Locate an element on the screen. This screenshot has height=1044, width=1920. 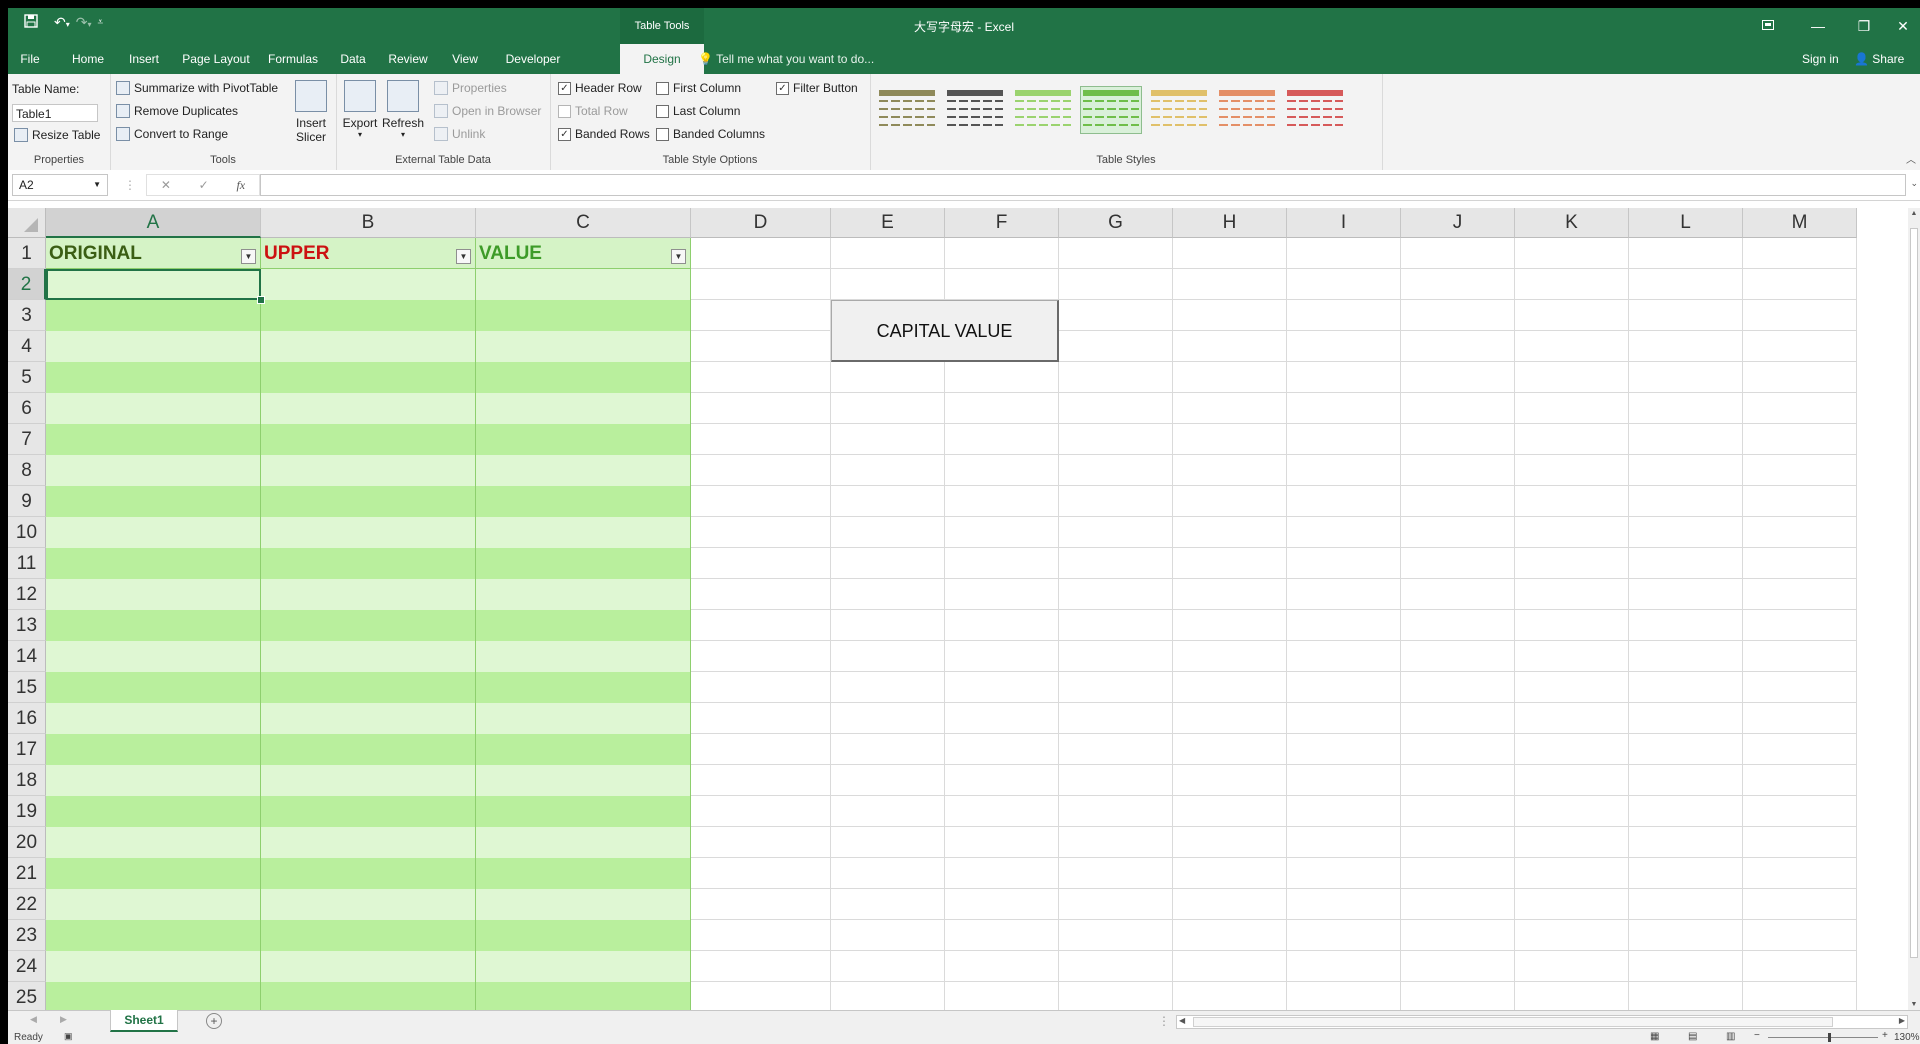
column-header-g: G is located at coordinates (1116, 223).